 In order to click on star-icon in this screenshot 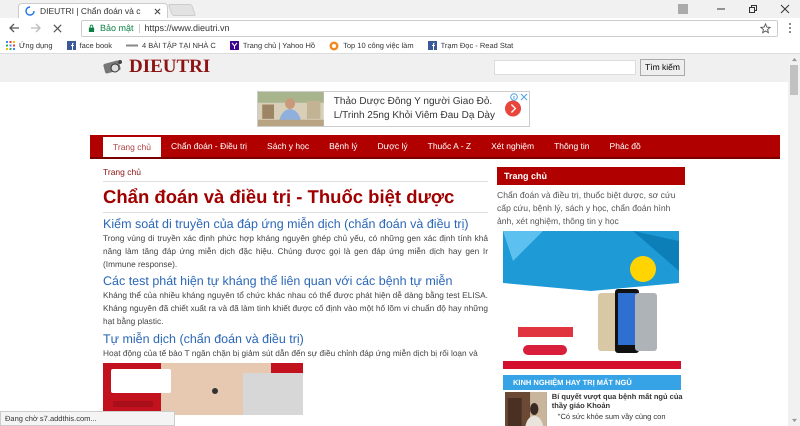, I will do `click(765, 28)`.